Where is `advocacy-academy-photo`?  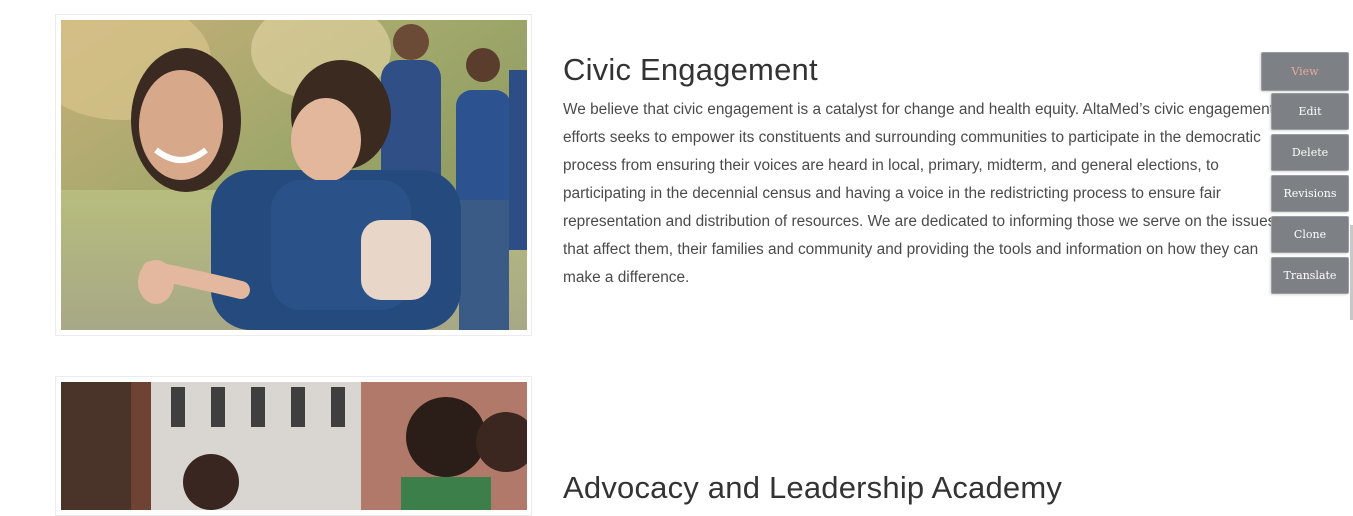 advocacy-academy-photo is located at coordinates (294, 446).